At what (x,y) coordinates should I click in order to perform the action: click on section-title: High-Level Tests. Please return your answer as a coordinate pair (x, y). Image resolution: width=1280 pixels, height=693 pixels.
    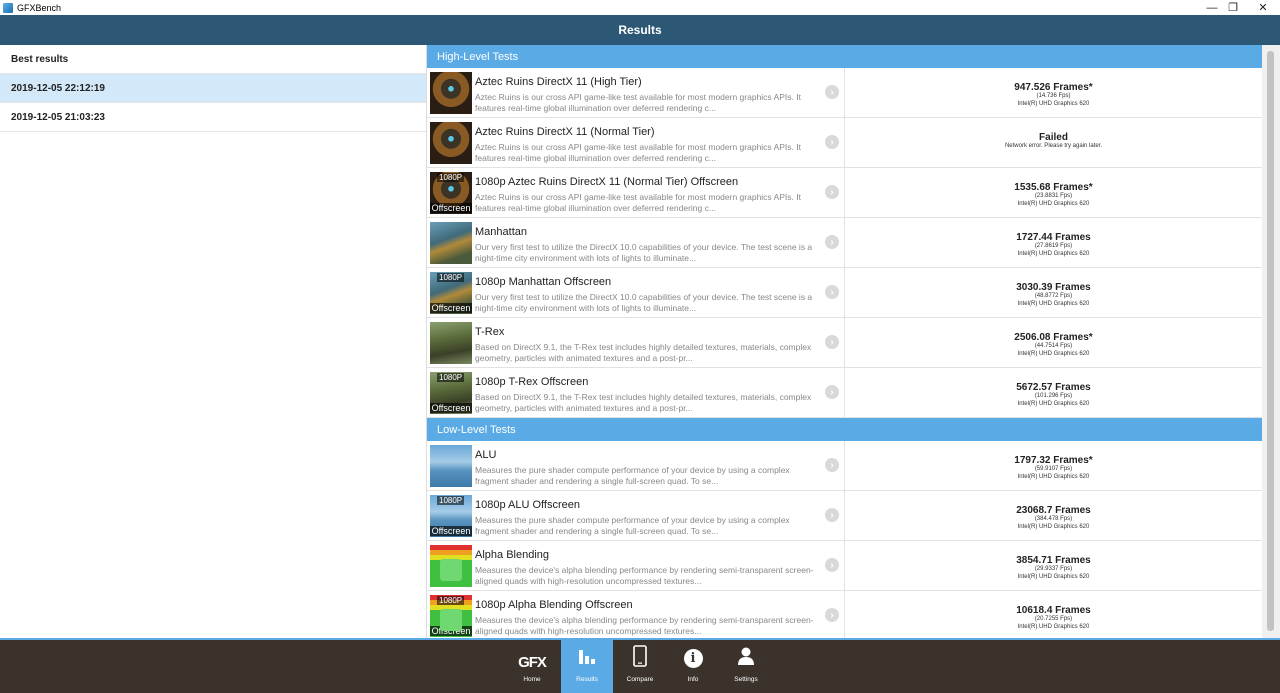
    Looking at the image, I should click on (478, 56).